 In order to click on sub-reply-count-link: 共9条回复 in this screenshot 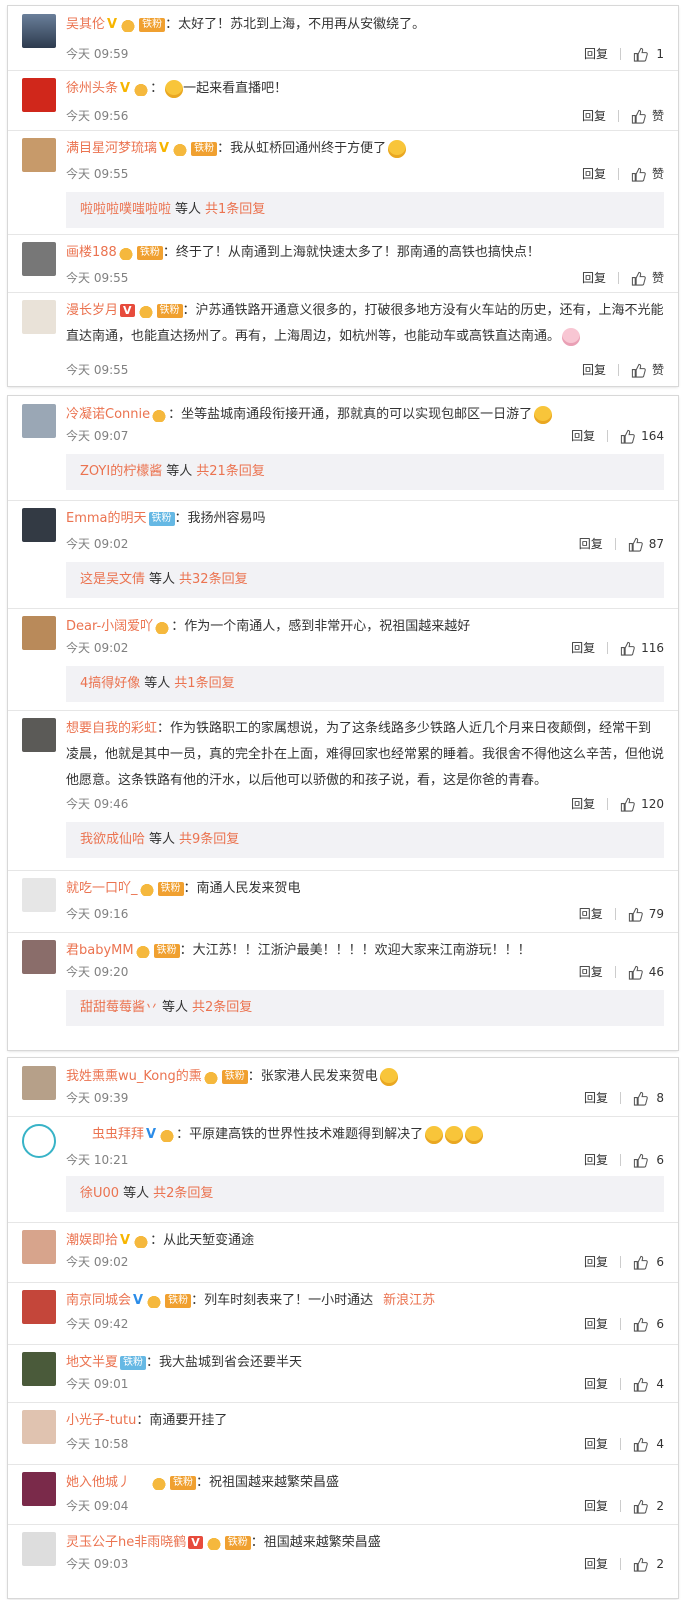, I will do `click(209, 839)`.